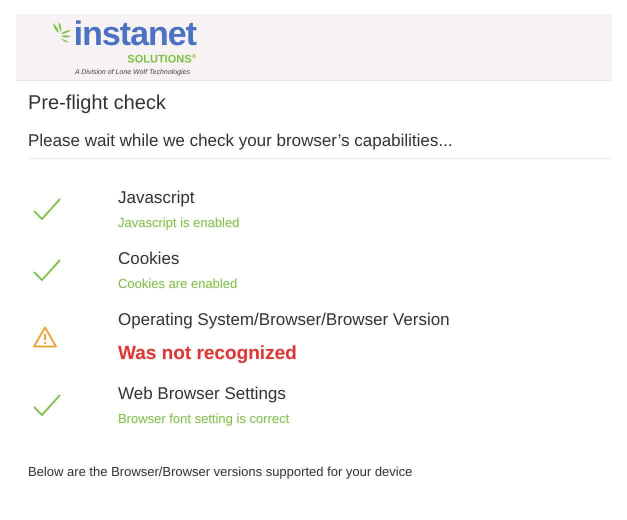 The image size is (627, 520). Describe the element at coordinates (135, 34) in the screenshot. I see `logo-wordmark: instanet` at that location.